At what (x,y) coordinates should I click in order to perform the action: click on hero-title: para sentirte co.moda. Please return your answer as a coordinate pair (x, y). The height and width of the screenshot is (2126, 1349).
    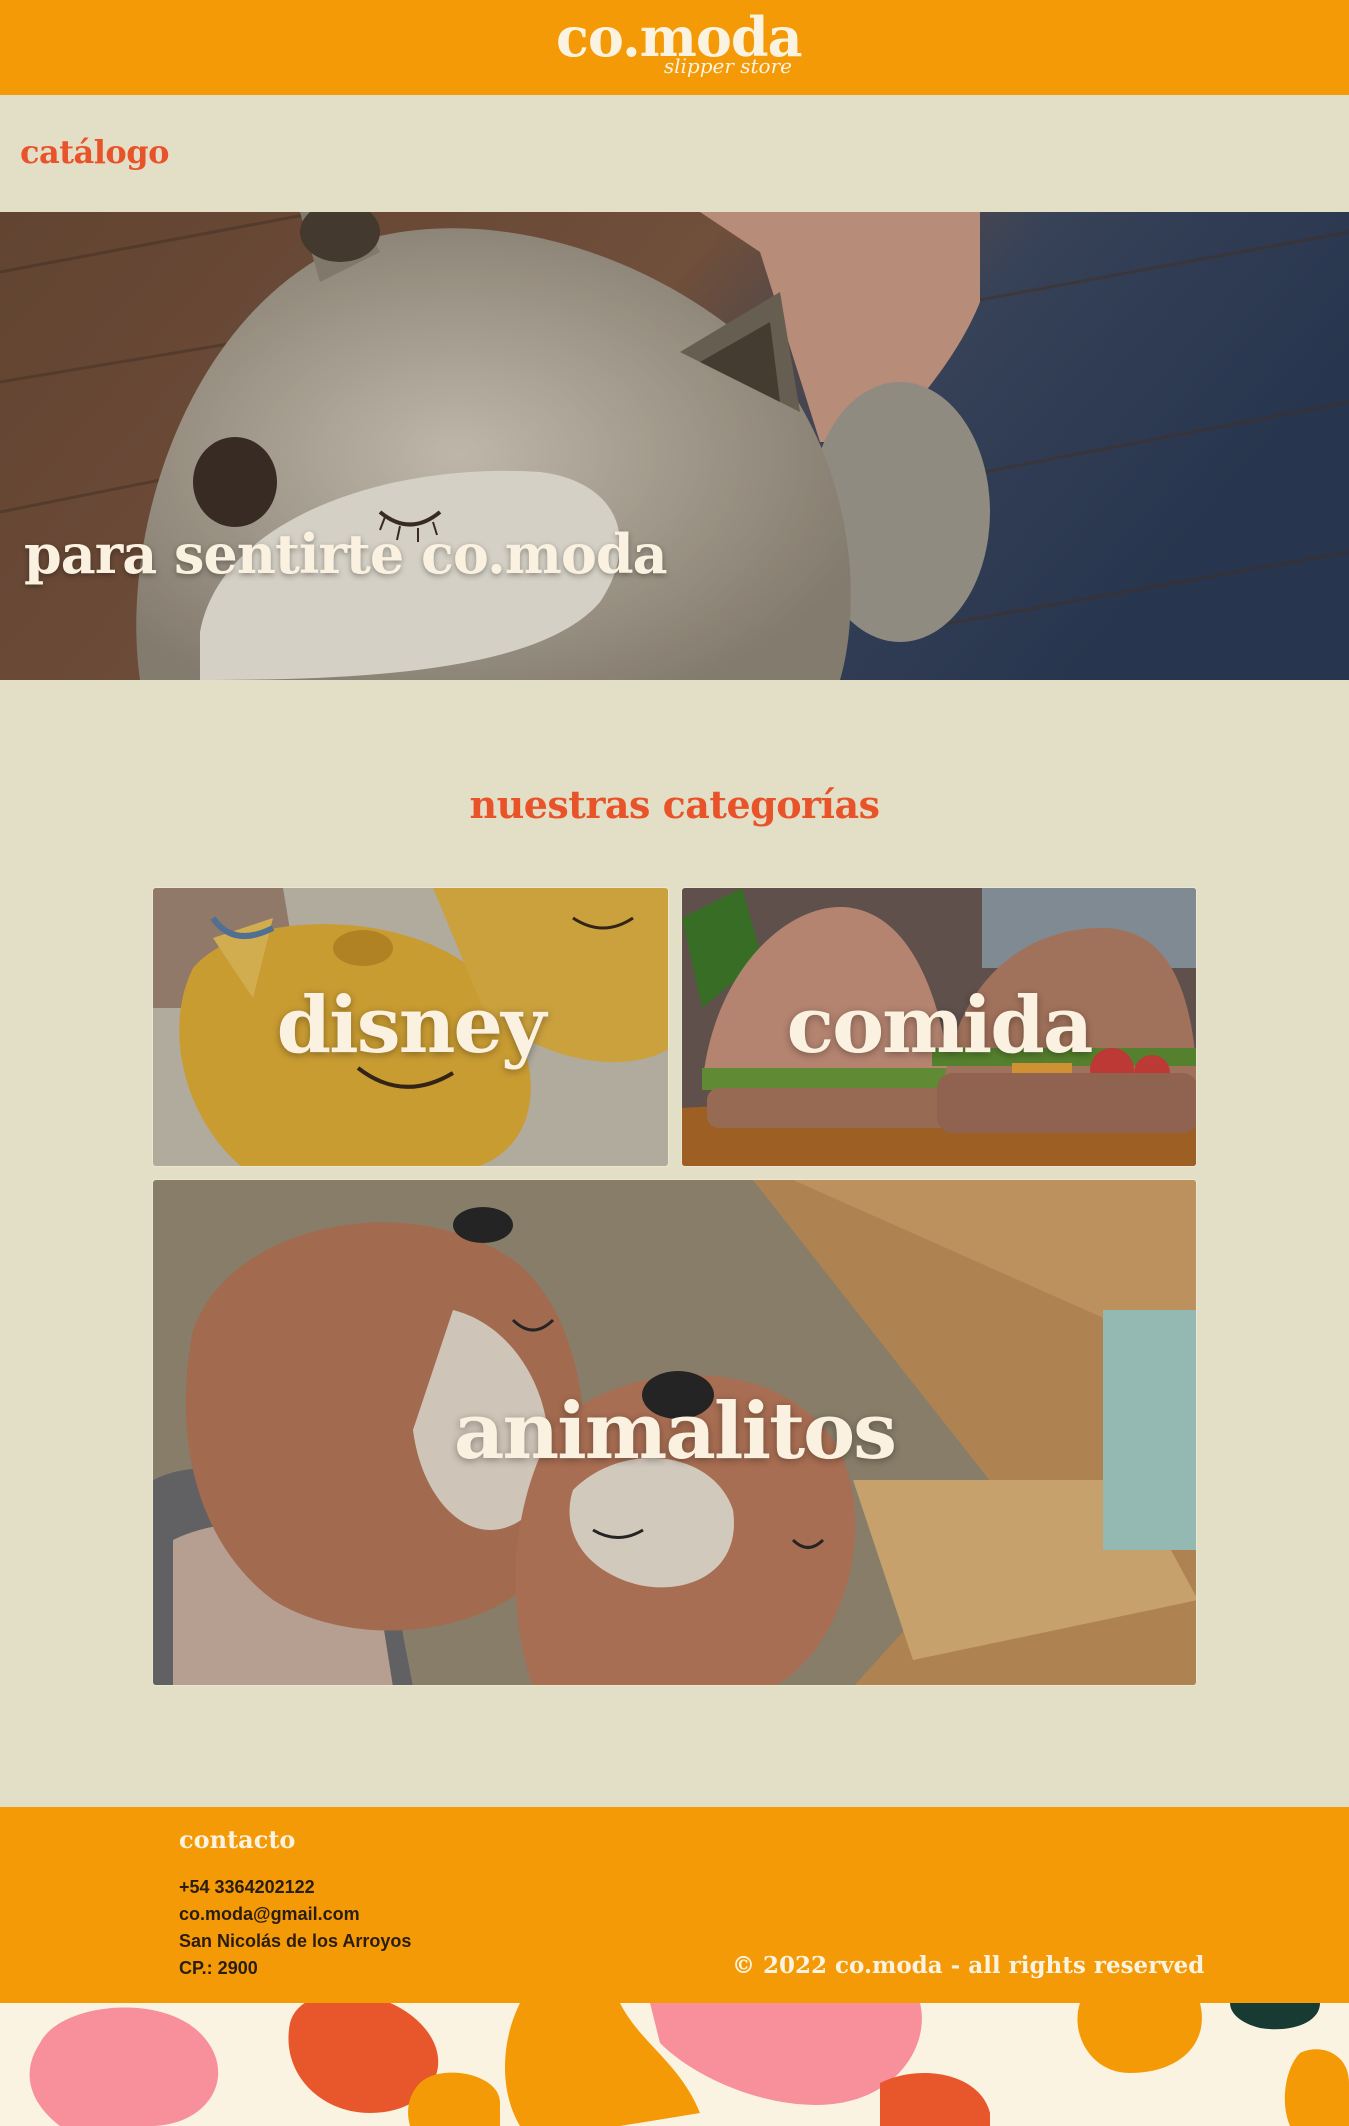
    Looking at the image, I should click on (346, 554).